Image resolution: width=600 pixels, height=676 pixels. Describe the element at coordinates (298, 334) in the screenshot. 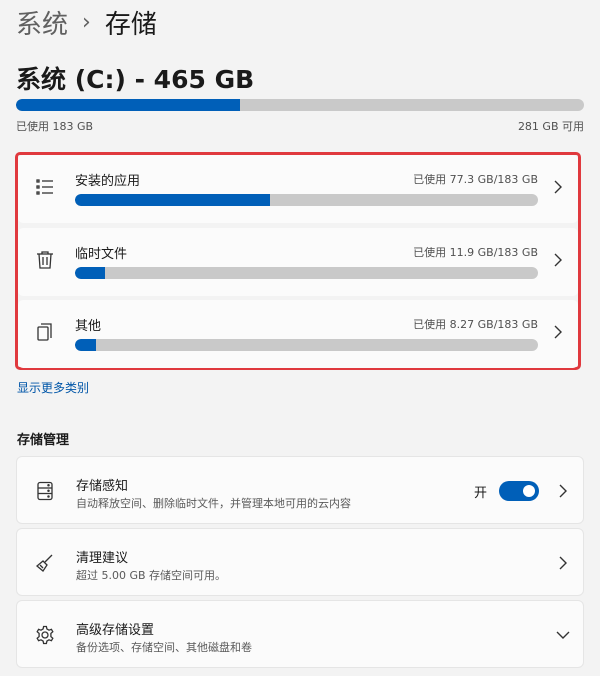

I see `category-other: 其他 已使用 8.27 GB/183 GB` at that location.